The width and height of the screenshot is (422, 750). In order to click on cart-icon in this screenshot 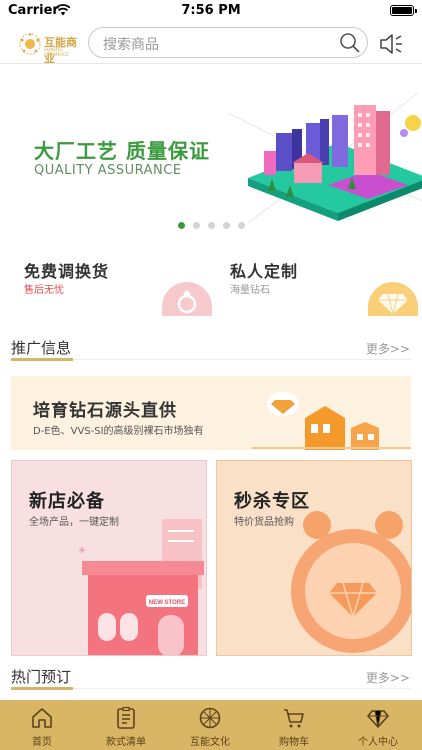, I will do `click(294, 718)`.